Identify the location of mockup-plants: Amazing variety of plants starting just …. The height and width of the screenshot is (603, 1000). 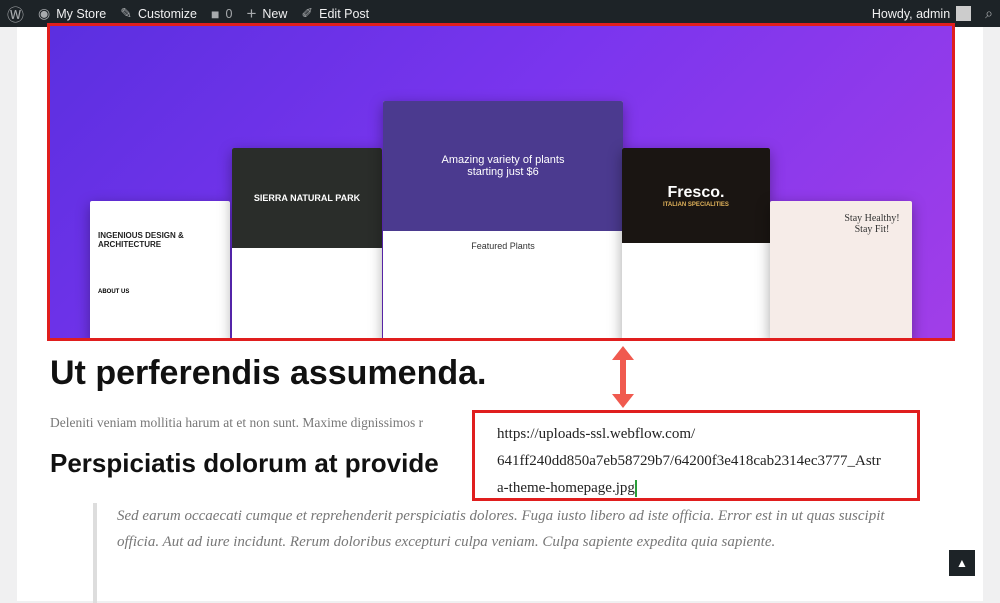
(503, 219).